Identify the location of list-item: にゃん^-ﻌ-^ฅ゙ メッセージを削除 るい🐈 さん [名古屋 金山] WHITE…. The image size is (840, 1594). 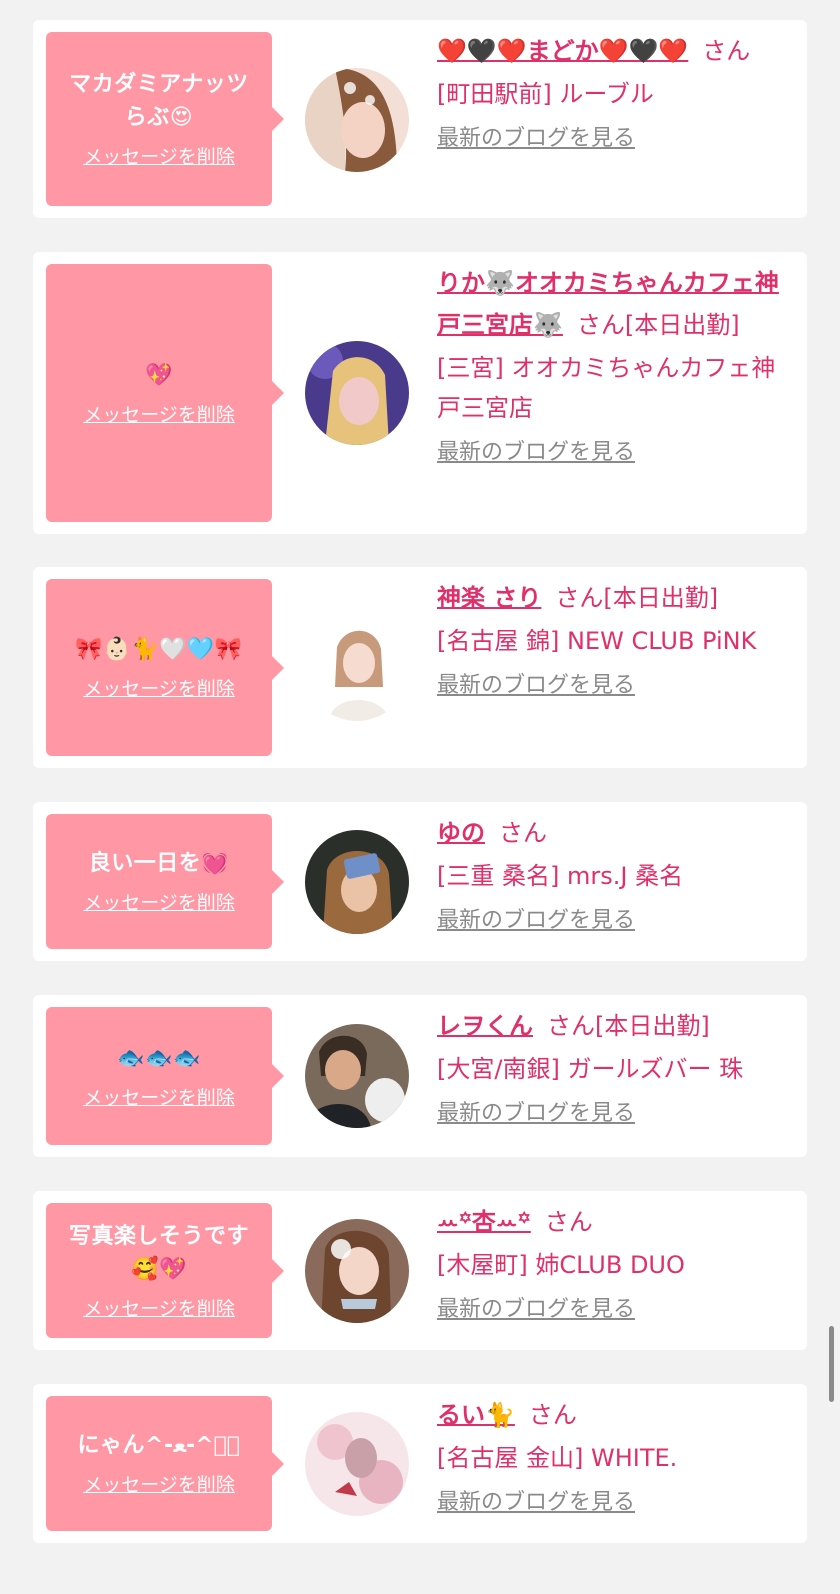
(420, 1463).